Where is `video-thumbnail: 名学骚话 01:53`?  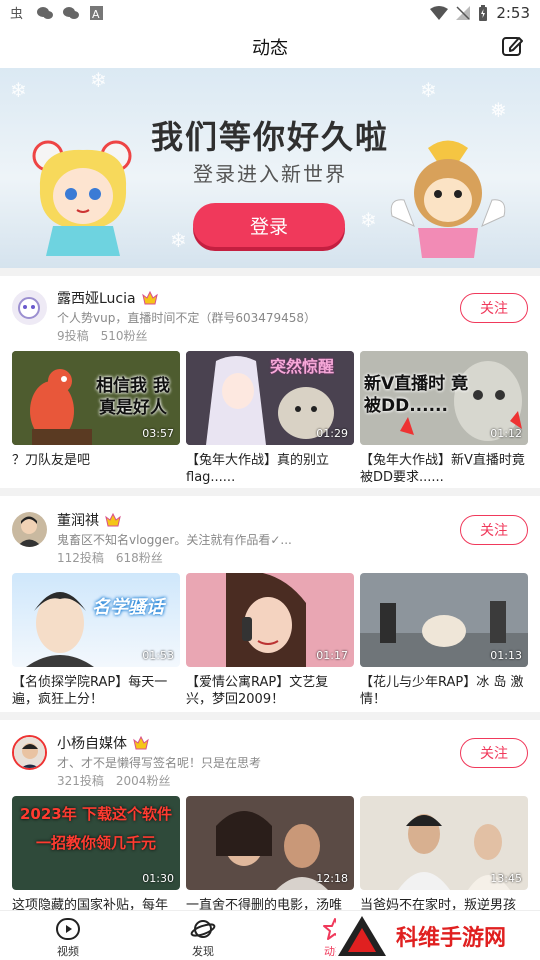 video-thumbnail: 名学骚话 01:53 is located at coordinates (96, 620).